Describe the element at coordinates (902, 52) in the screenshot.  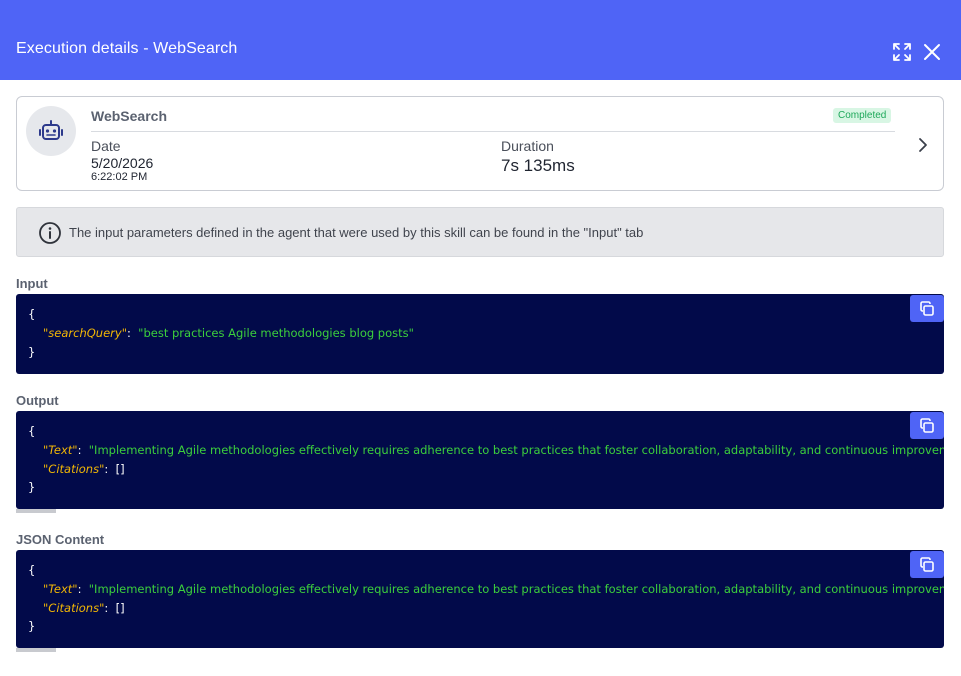
I see `expand-icon` at that location.